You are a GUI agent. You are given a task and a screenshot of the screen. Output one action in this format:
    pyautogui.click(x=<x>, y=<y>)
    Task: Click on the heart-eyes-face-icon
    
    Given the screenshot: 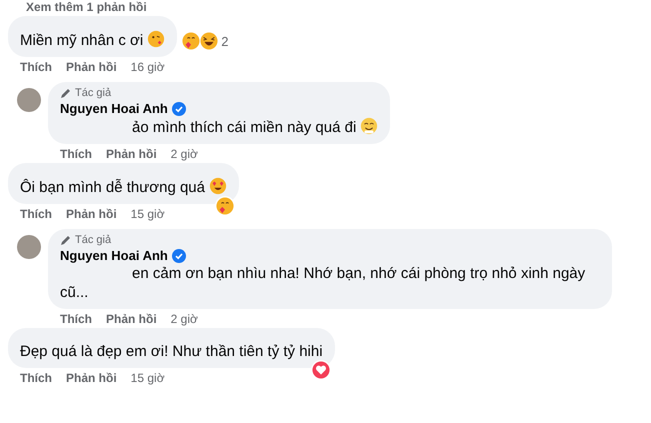 What is the action you would take?
    pyautogui.click(x=218, y=186)
    